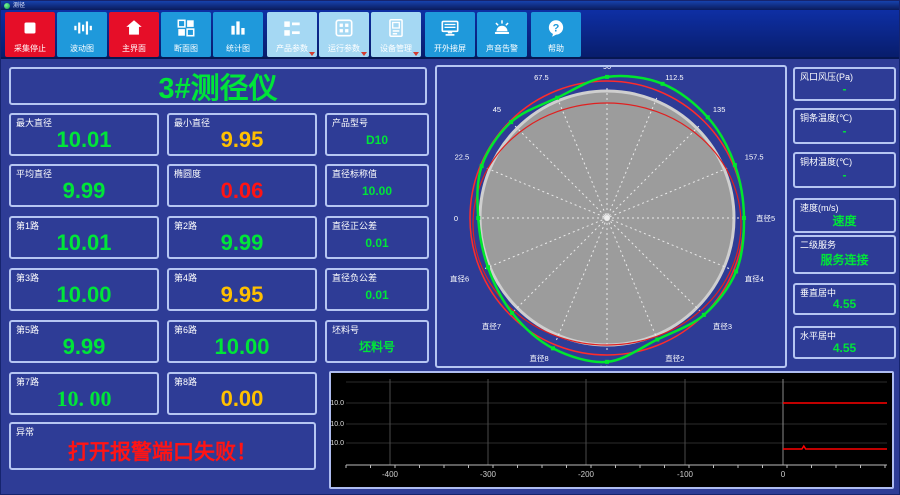 The height and width of the screenshot is (495, 900). What do you see at coordinates (450, 5) in the screenshot?
I see `titlebar: 测径` at bounding box center [450, 5].